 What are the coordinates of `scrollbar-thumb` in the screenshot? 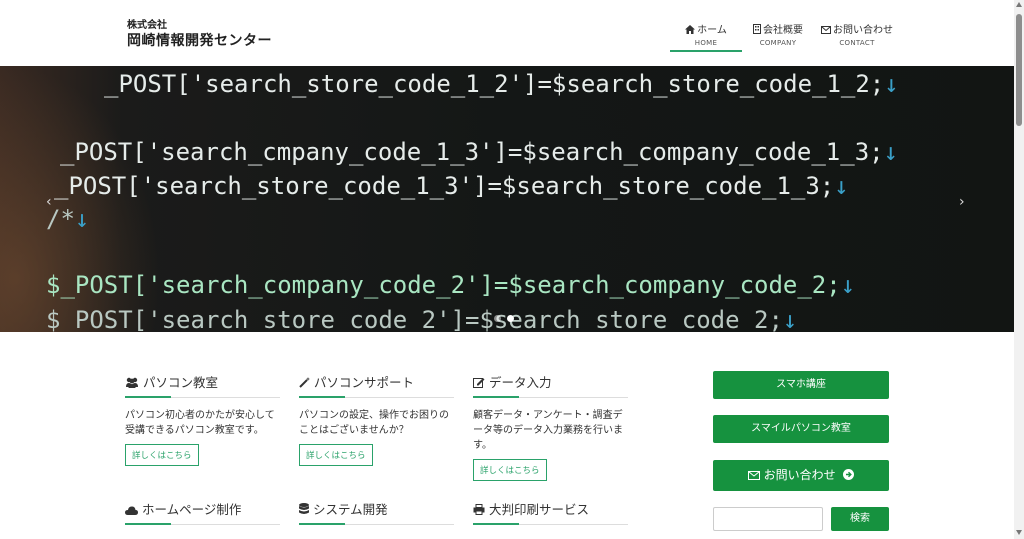 It's located at (1019, 70).